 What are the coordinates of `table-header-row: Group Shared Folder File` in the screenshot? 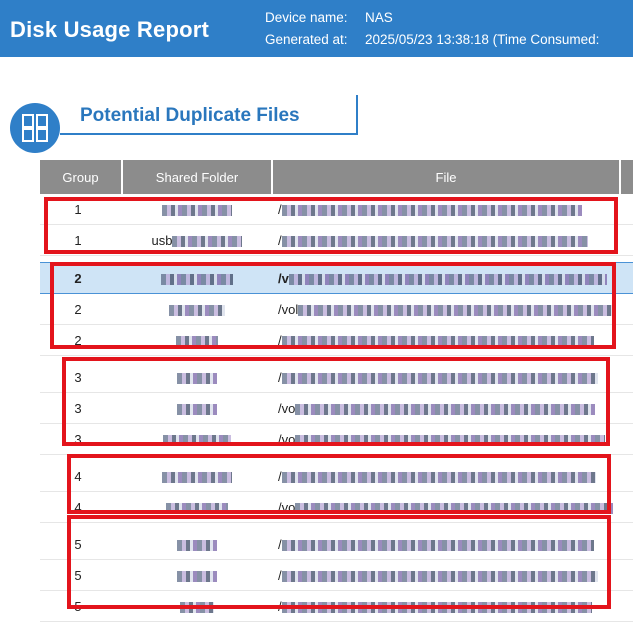 It's located at (336, 177).